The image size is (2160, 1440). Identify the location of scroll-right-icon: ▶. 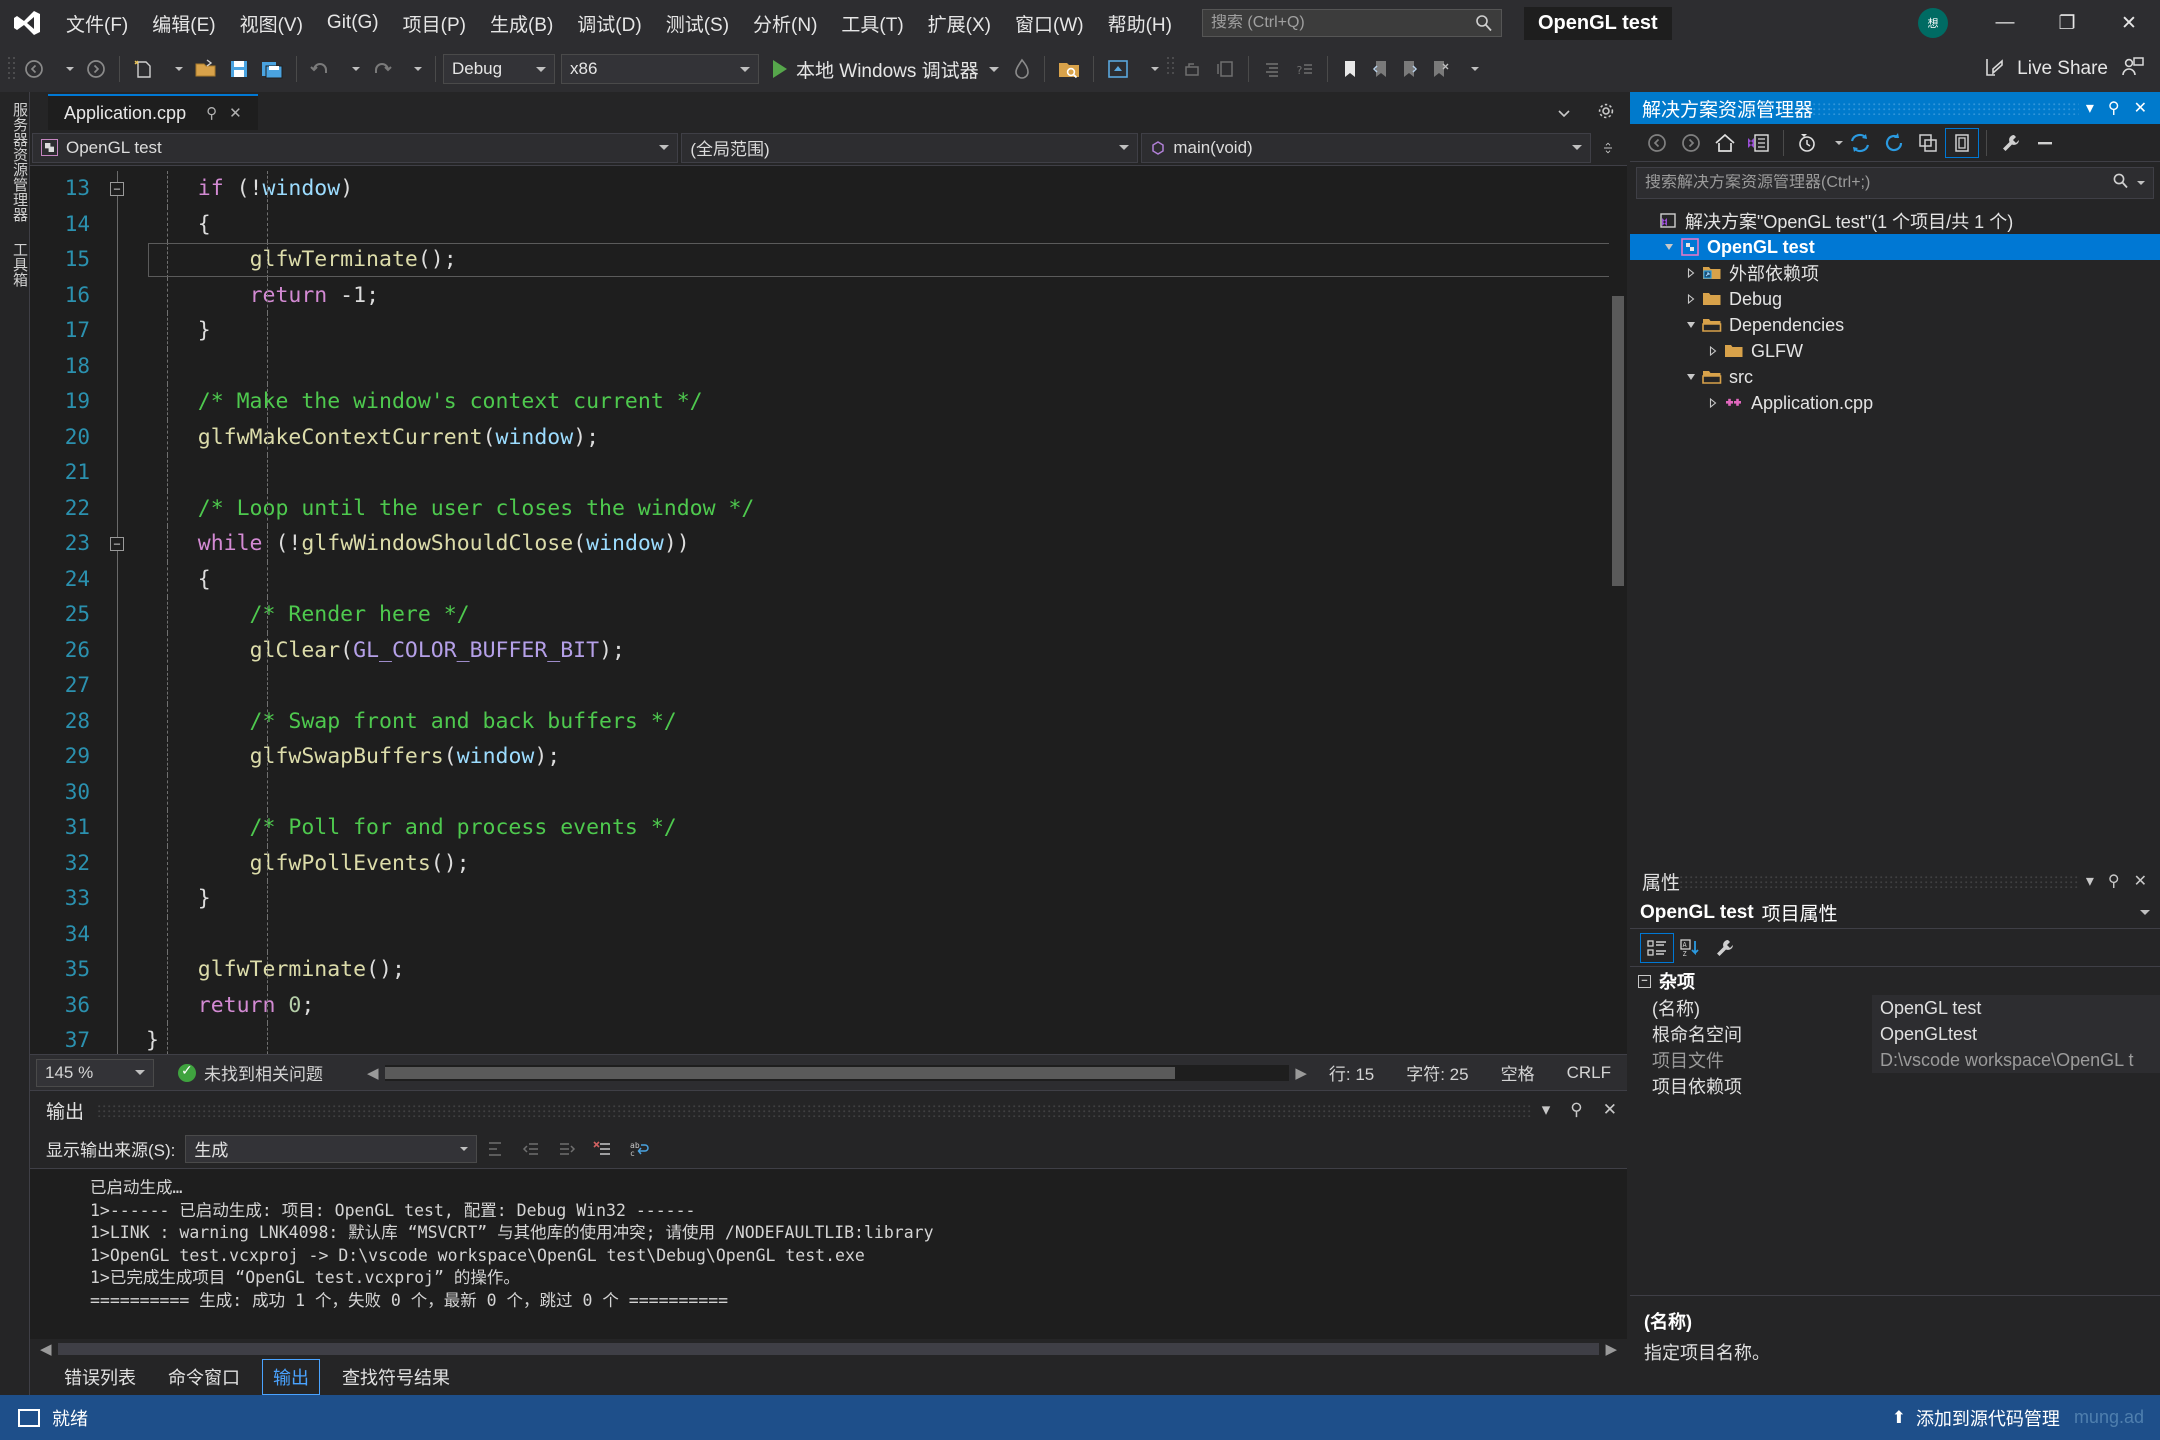
(1301, 1073).